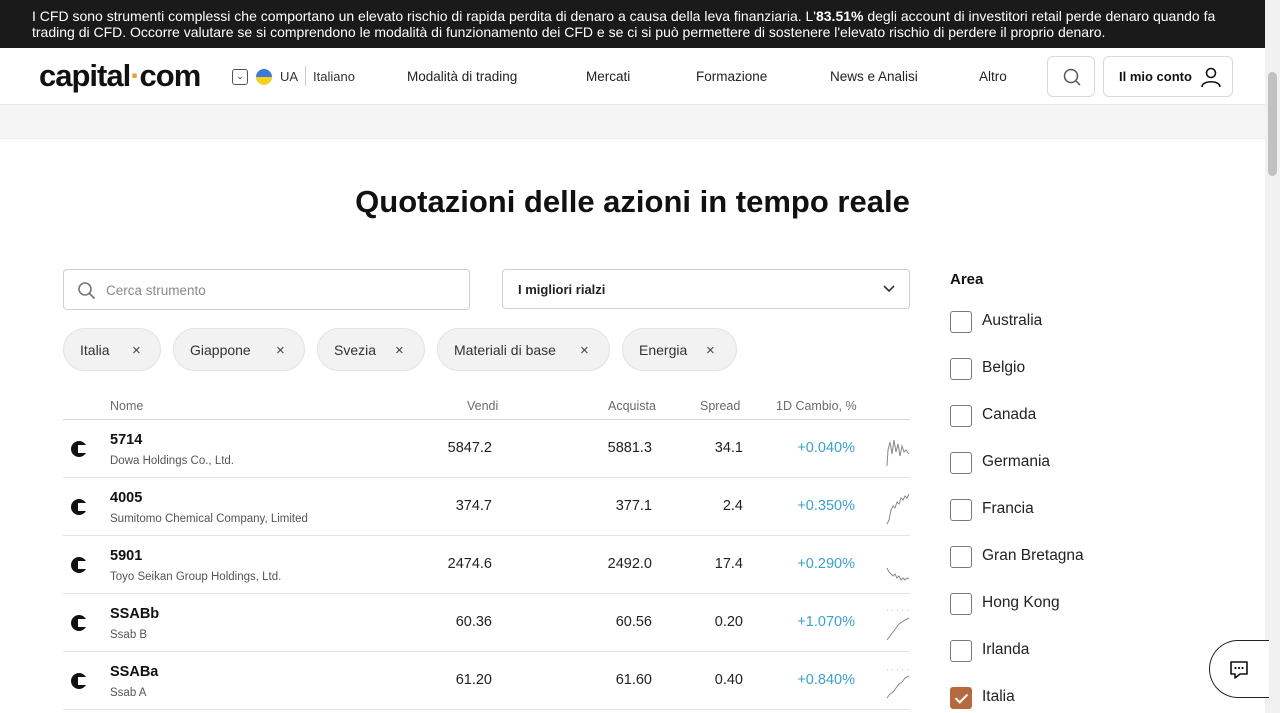 This screenshot has width=1280, height=713. What do you see at coordinates (240, 77) in the screenshot?
I see `chevron-down-icon: ⌄` at bounding box center [240, 77].